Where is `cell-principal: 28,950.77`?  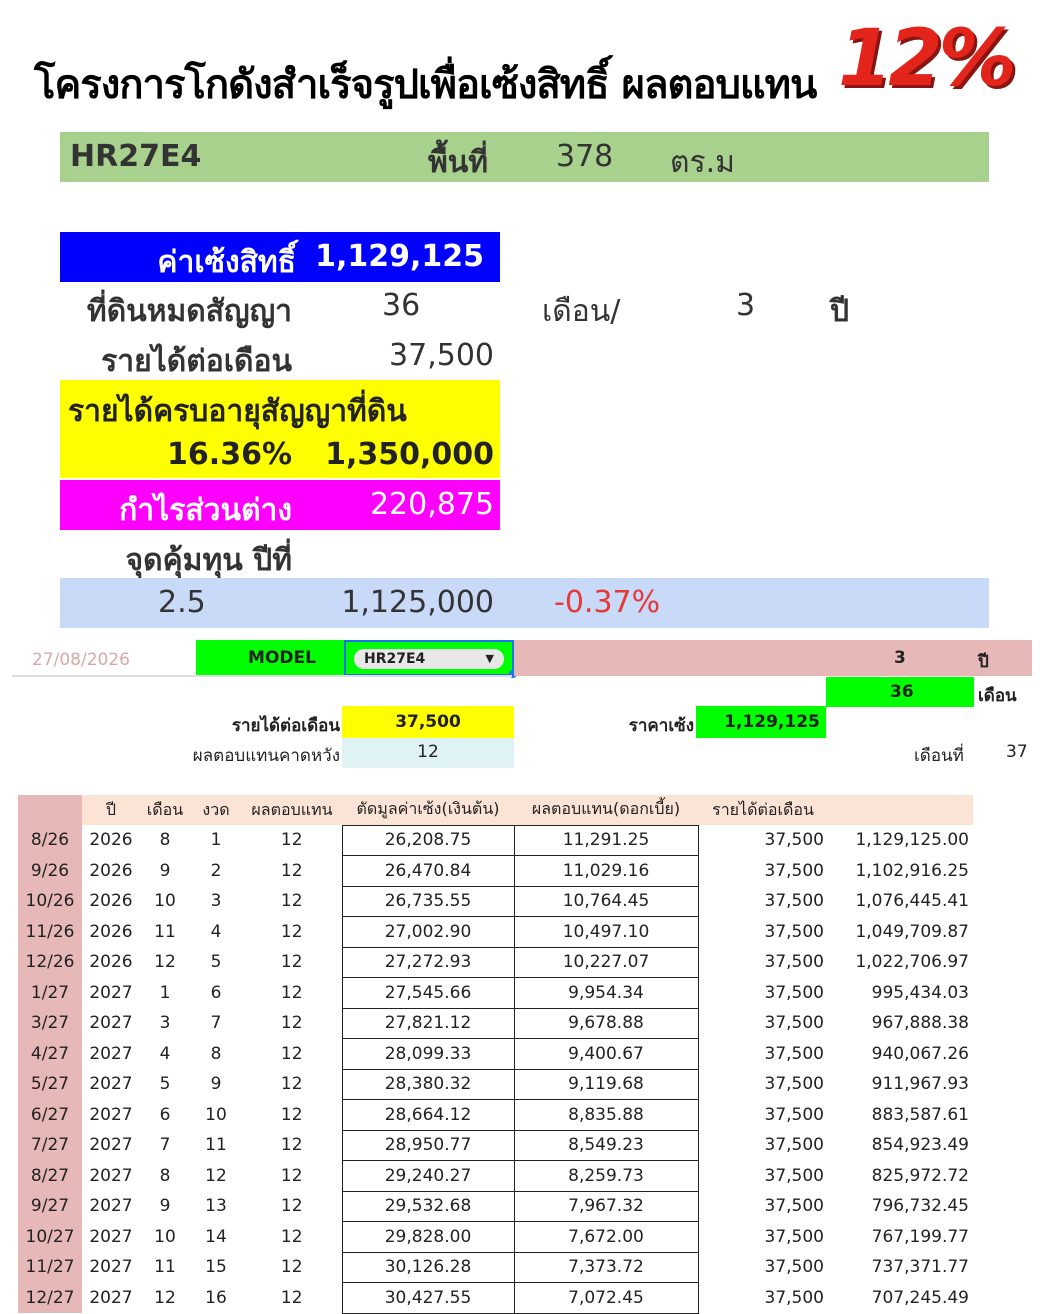
cell-principal: 28,950.77 is located at coordinates (428, 1145).